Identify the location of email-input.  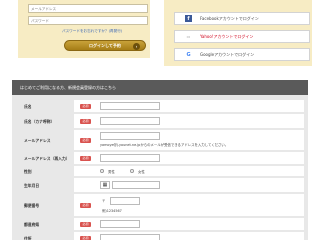
(88, 8).